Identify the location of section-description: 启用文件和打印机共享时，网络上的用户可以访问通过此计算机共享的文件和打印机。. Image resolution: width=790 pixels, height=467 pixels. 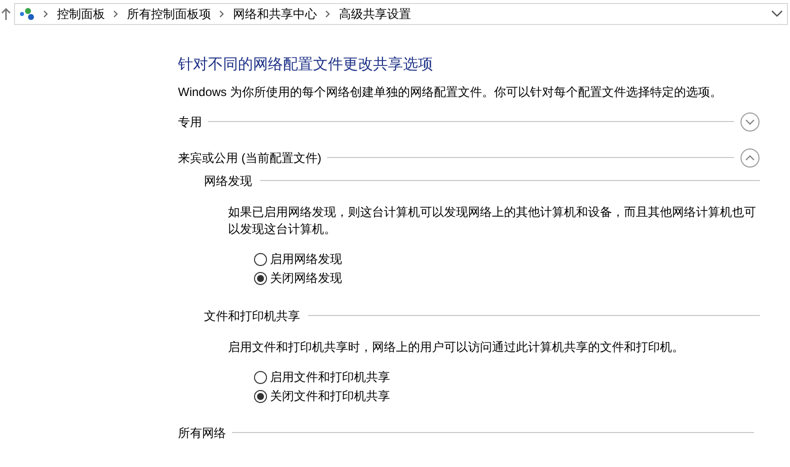
(456, 347).